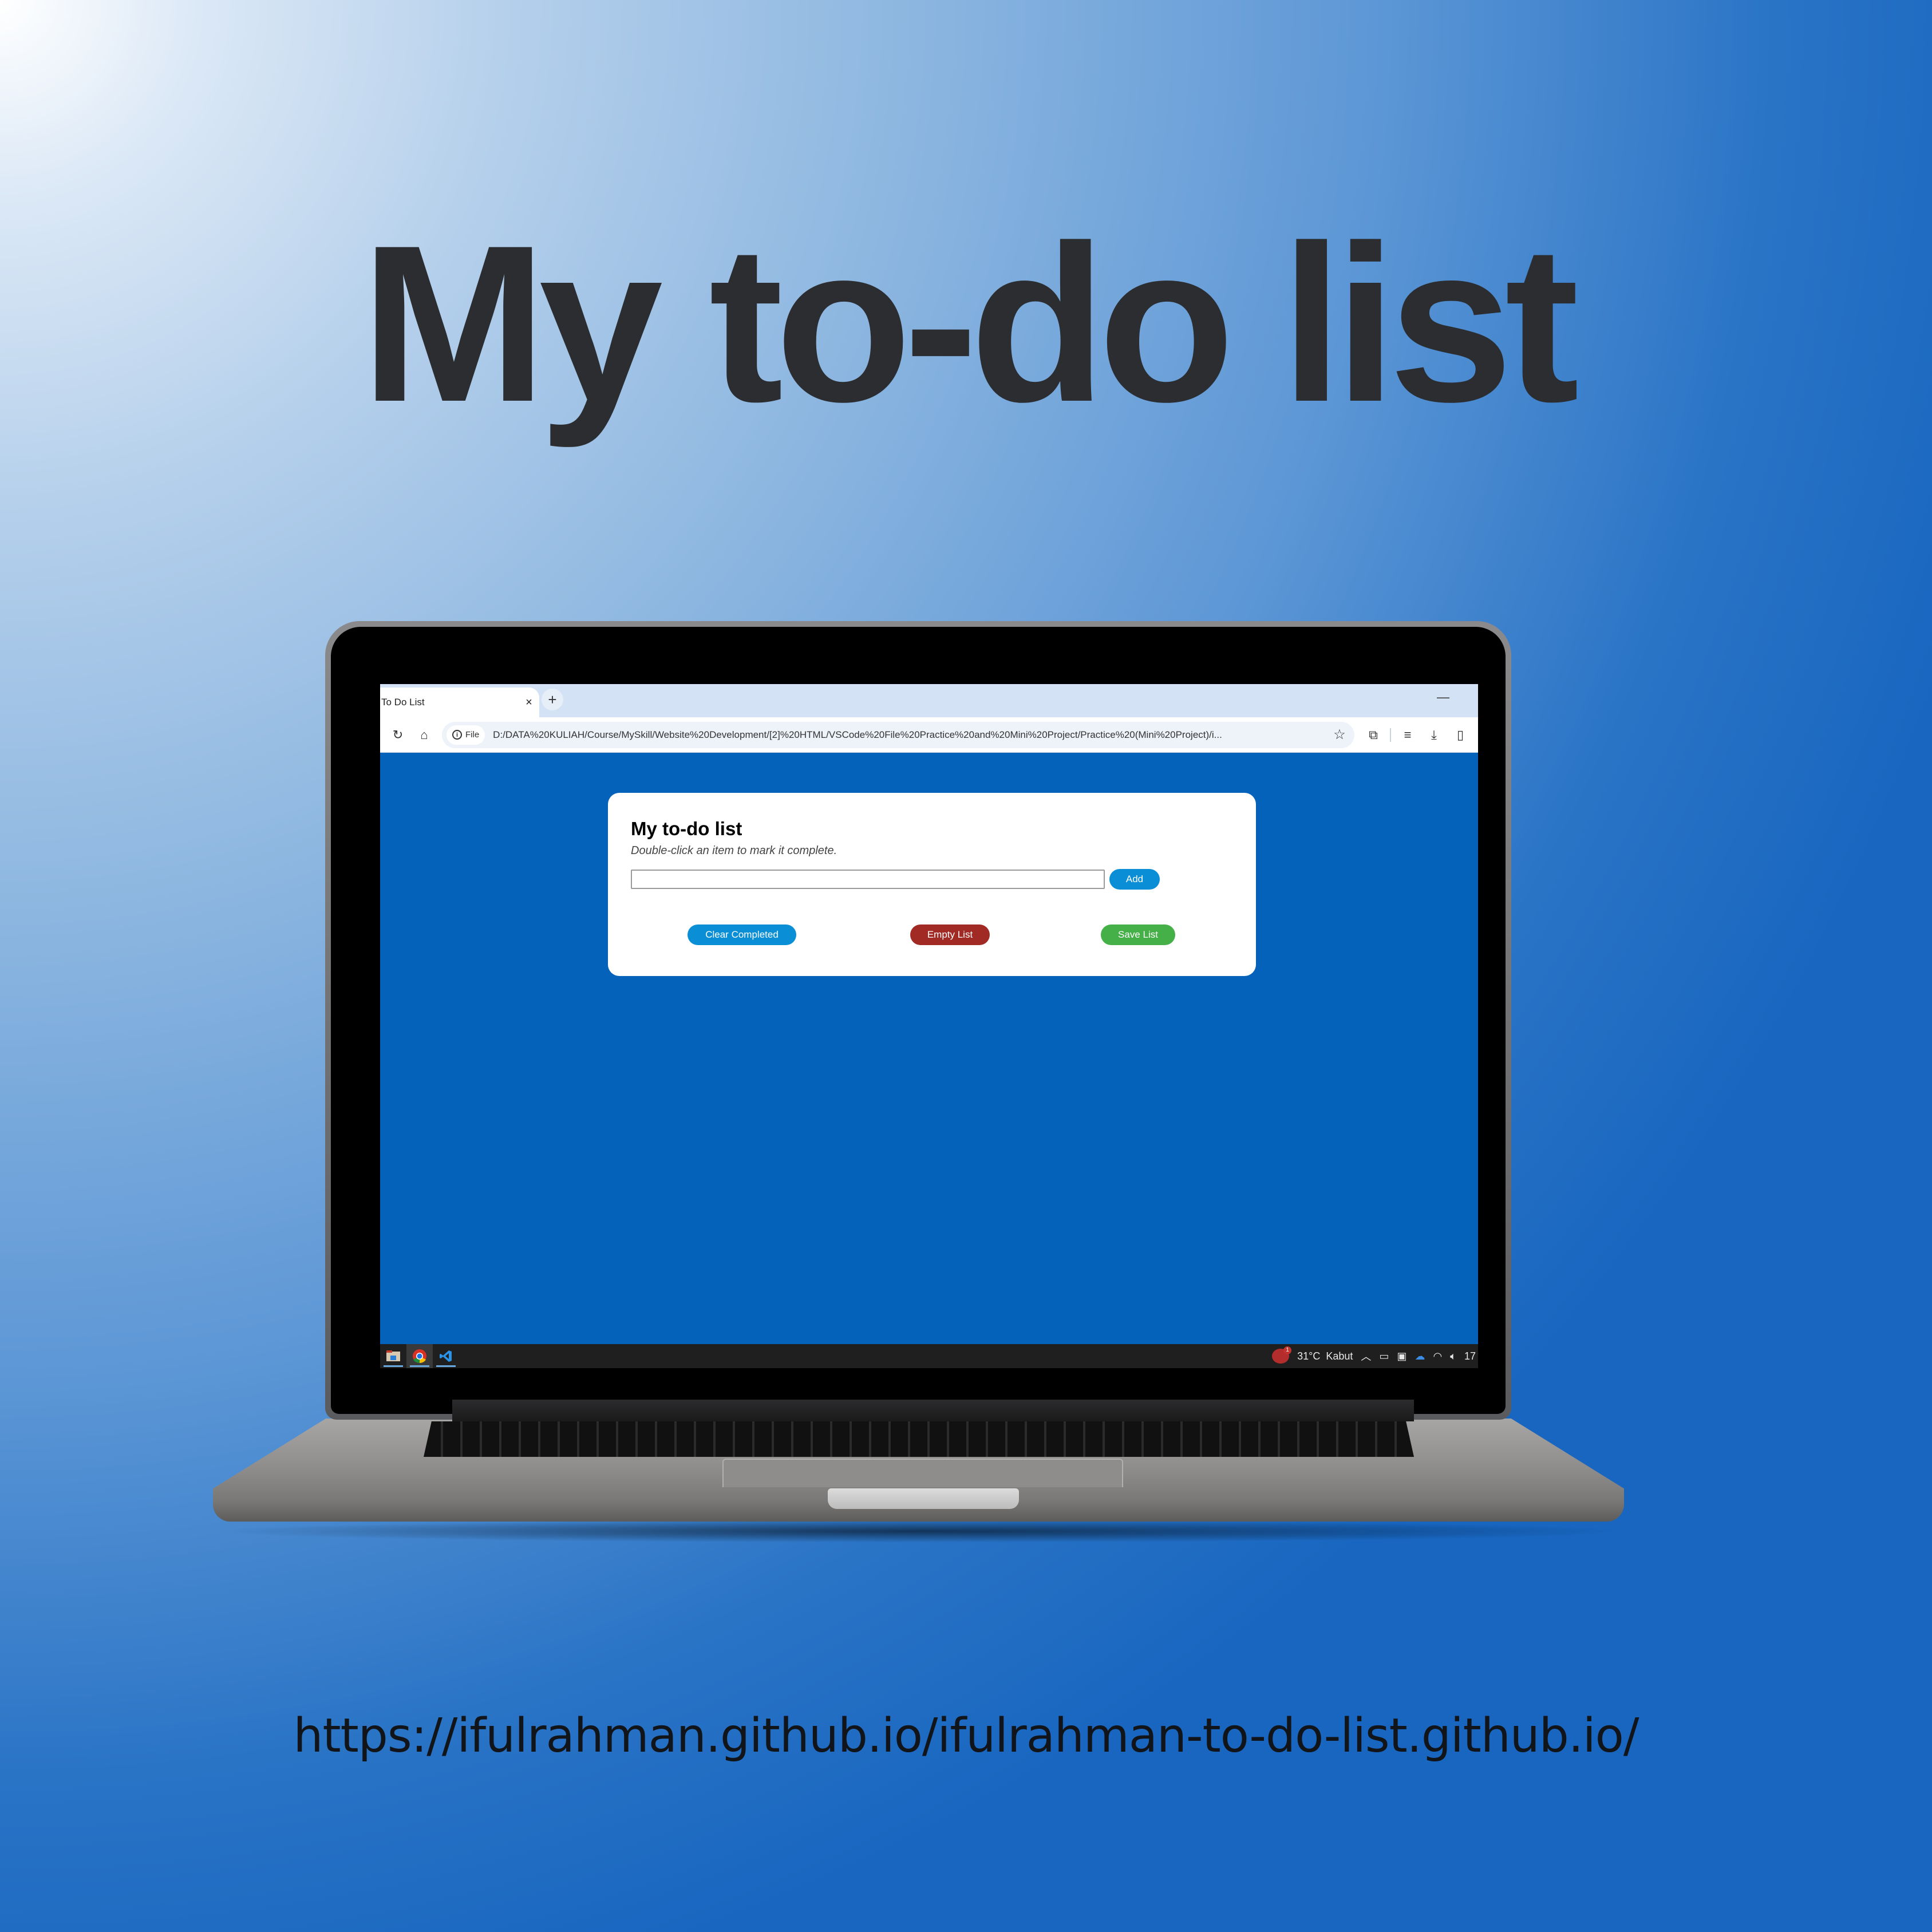 Image resolution: width=1932 pixels, height=1932 pixels. I want to click on save-list-button: Save List, so click(1138, 934).